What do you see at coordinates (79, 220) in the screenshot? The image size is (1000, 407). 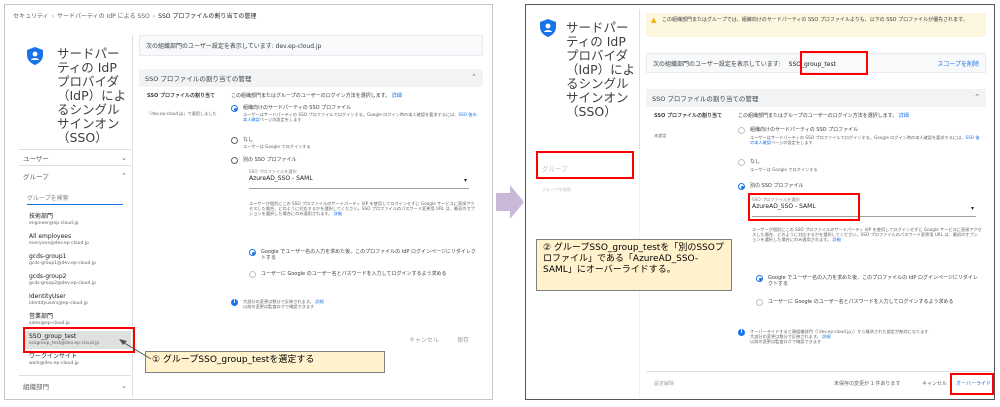 I see `group-item: 技術部門 engineer@ep-cloud.jp` at bounding box center [79, 220].